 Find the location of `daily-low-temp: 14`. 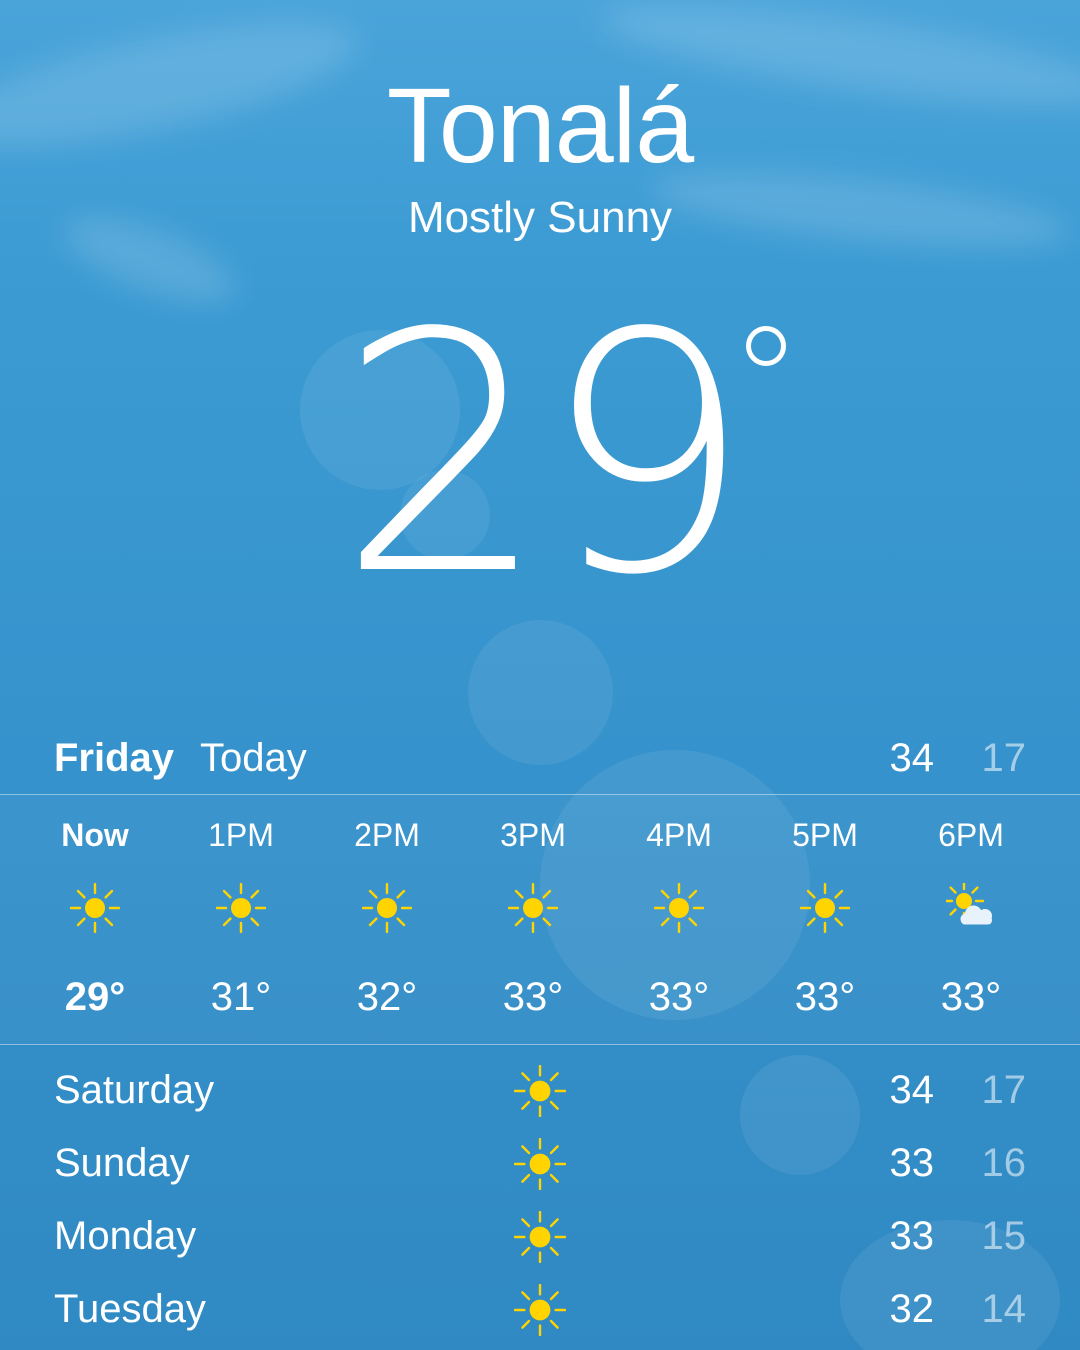

daily-low-temp: 14 is located at coordinates (1004, 1309).